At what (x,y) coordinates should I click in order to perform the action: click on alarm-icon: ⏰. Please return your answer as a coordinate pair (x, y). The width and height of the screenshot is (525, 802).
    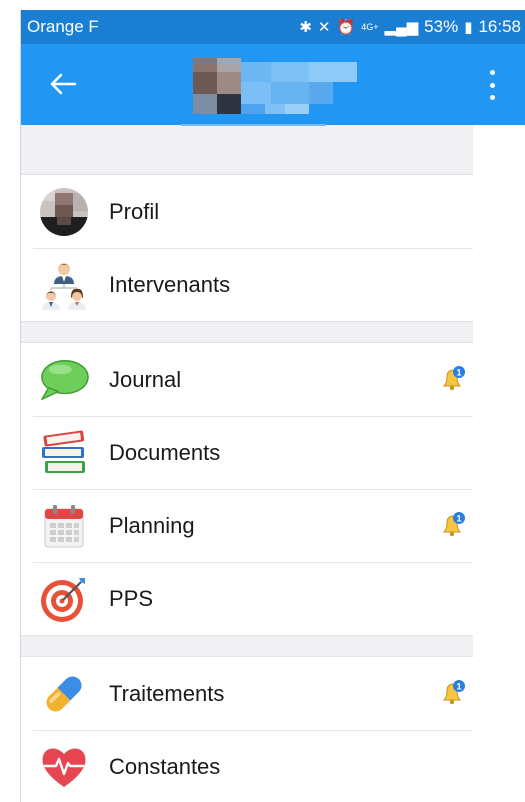
    Looking at the image, I should click on (346, 27).